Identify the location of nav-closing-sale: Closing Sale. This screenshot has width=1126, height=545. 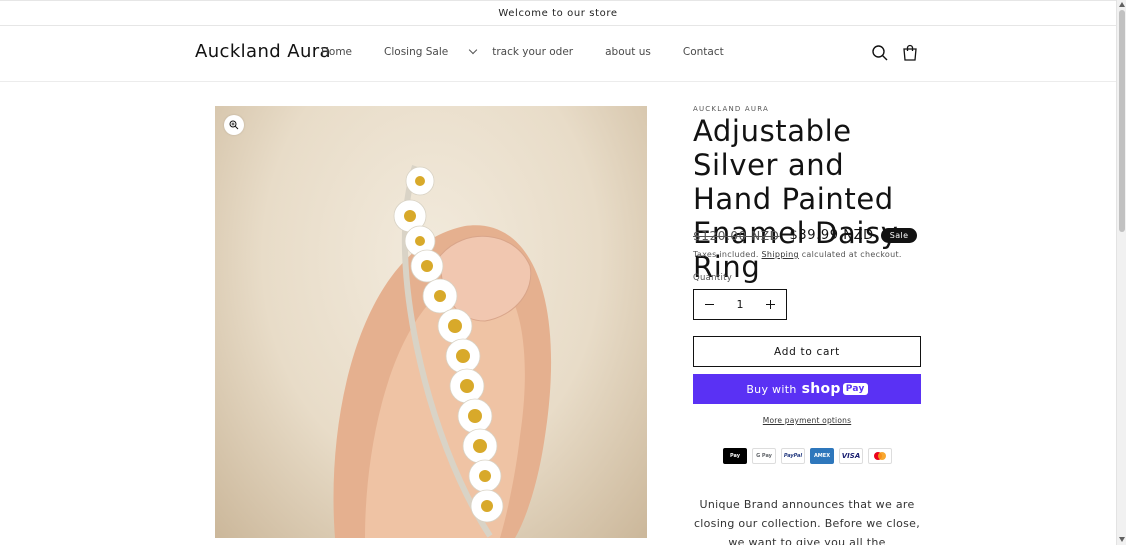
(431, 51).